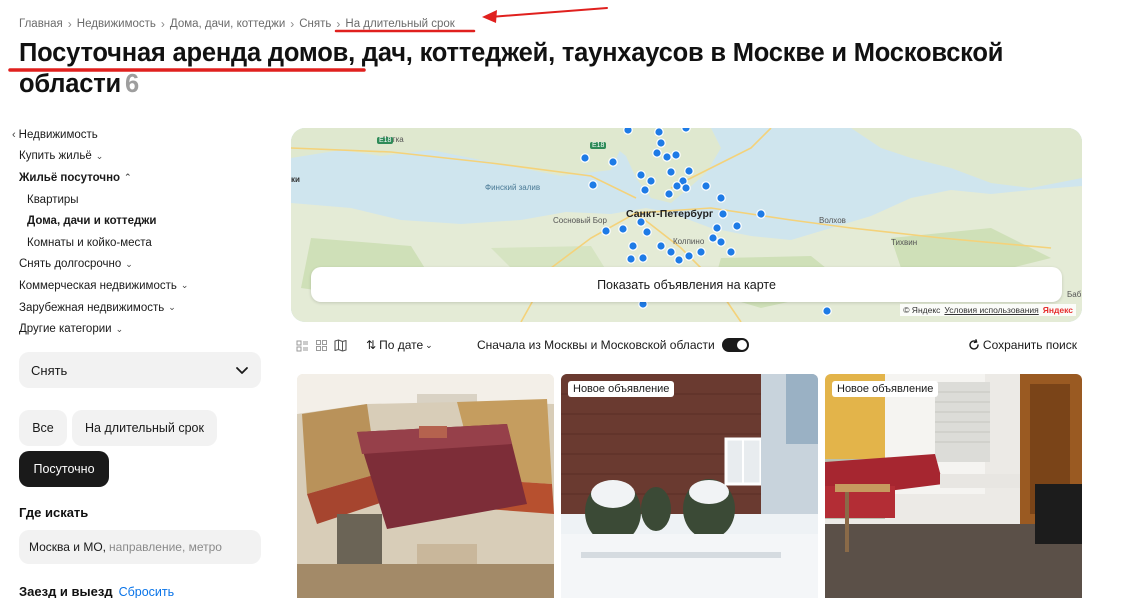 The image size is (1122, 598). What do you see at coordinates (598, 145) in the screenshot?
I see `map-route-e18-east: E18` at bounding box center [598, 145].